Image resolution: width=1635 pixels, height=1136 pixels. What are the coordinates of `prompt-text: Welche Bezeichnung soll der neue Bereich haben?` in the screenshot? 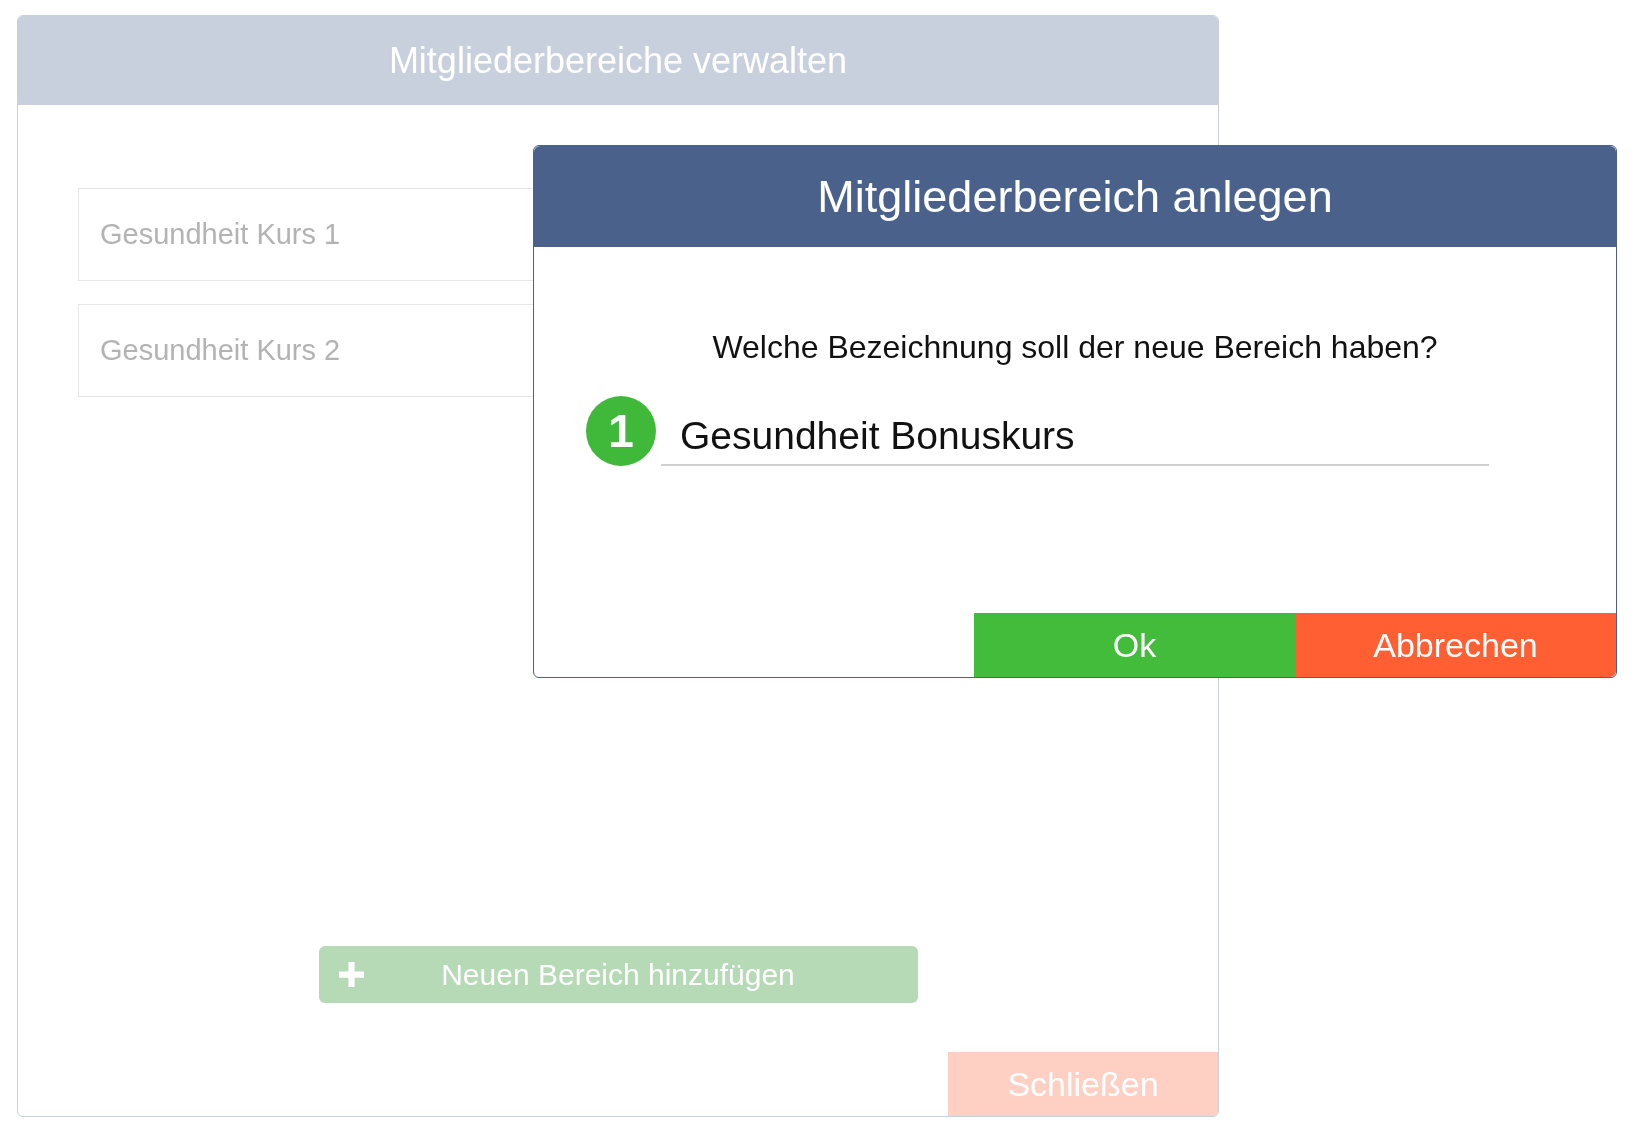 It's located at (1075, 347).